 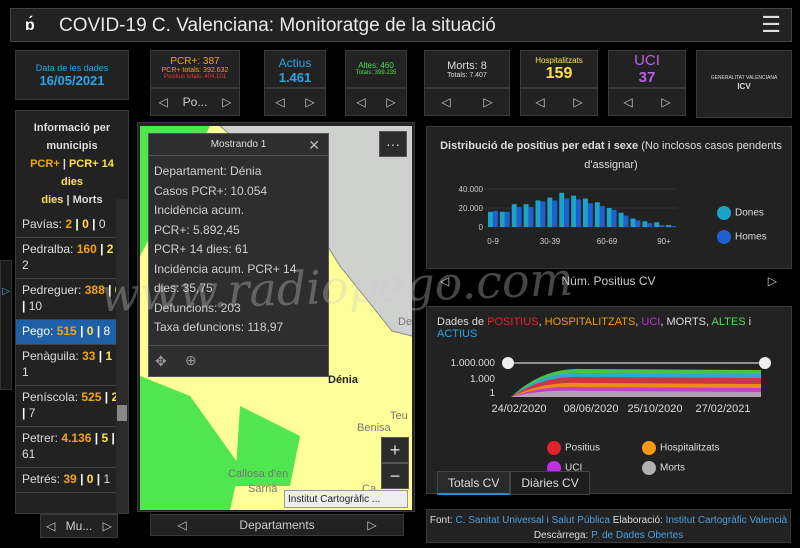 I want to click on age-chart-title: Distribució de positius per edat i sexe, so click(x=539, y=146).